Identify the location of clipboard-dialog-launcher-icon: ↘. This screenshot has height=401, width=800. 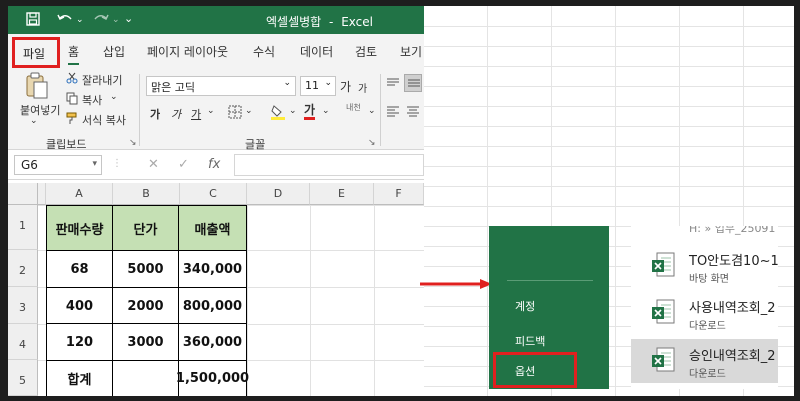
(133, 143).